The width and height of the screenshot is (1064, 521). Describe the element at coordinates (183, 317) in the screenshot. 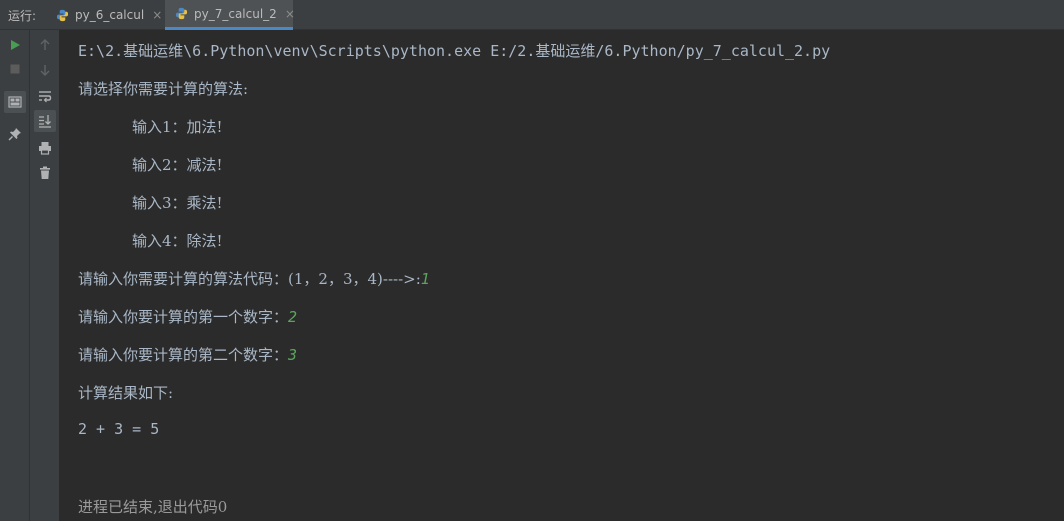

I see `prompt-first-number: 请输入你要计算的第一个数字：` at that location.